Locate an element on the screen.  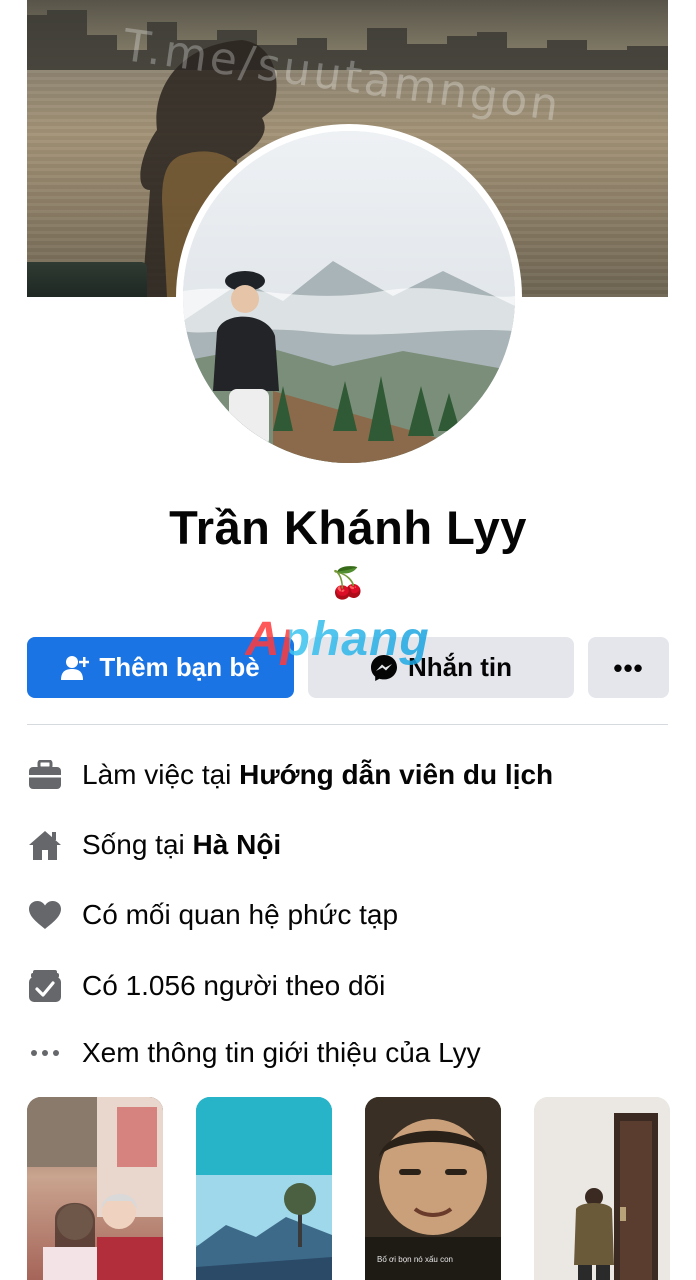
add-friend-button: Thêm bạn bè is located at coordinates (160, 667).